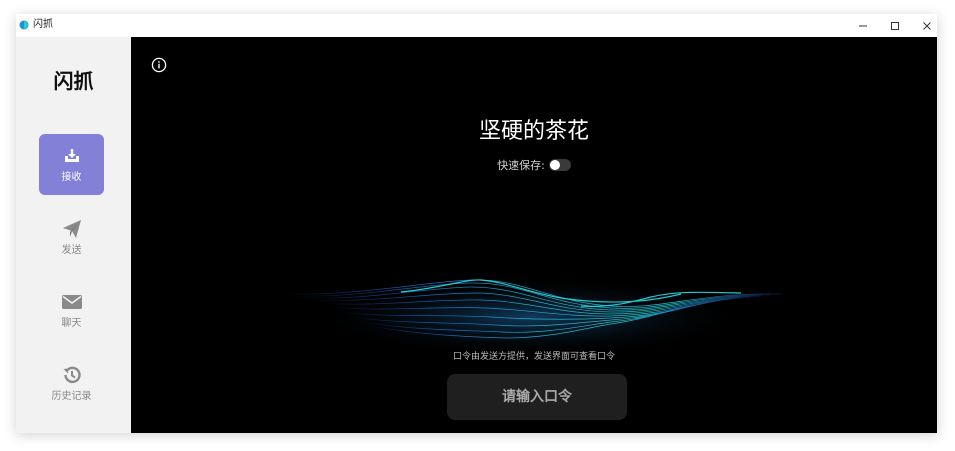 The height and width of the screenshot is (451, 955). I want to click on app-logo-text: 闪抓, so click(73, 81).